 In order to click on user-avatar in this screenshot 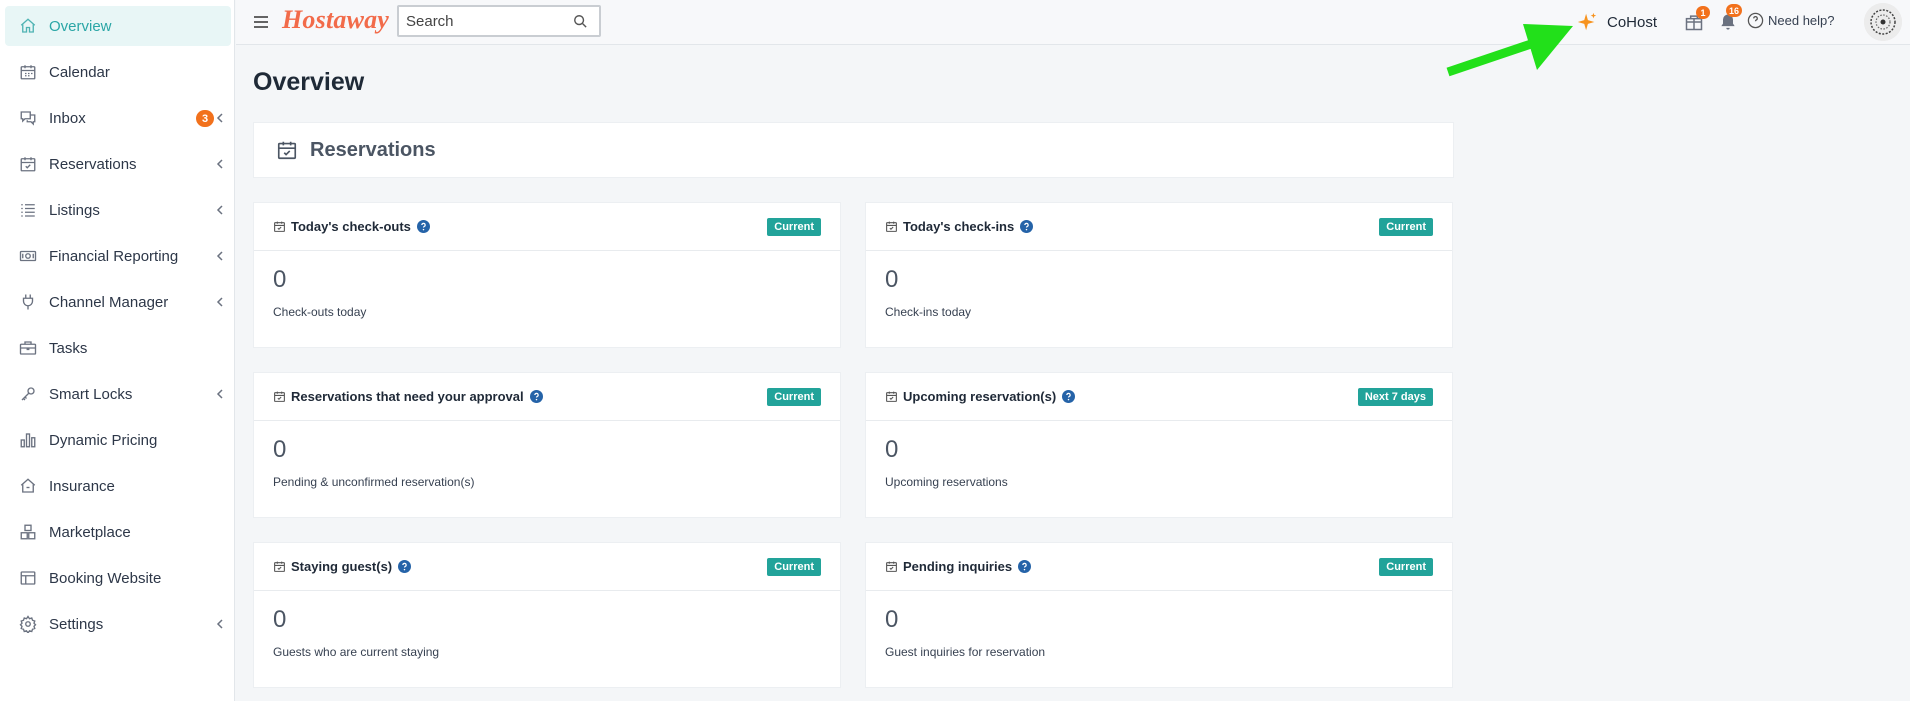, I will do `click(1883, 22)`.